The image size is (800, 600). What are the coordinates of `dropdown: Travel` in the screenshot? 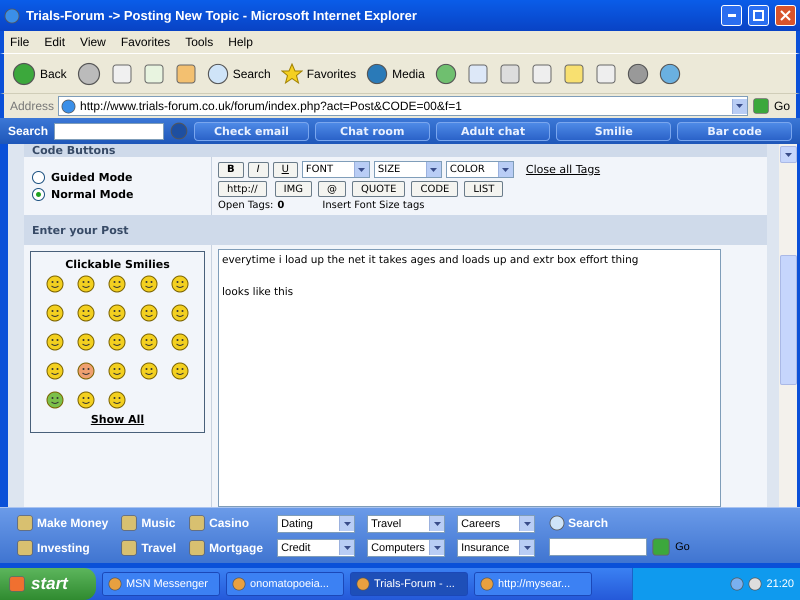 It's located at (406, 523).